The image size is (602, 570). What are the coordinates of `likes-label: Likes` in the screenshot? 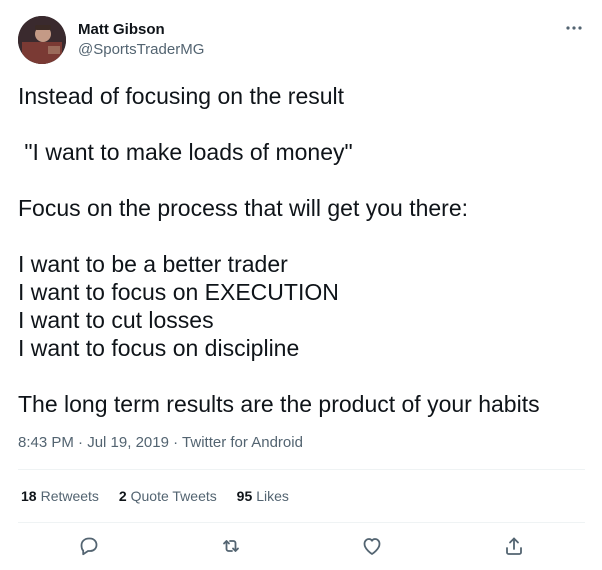 It's located at (272, 496).